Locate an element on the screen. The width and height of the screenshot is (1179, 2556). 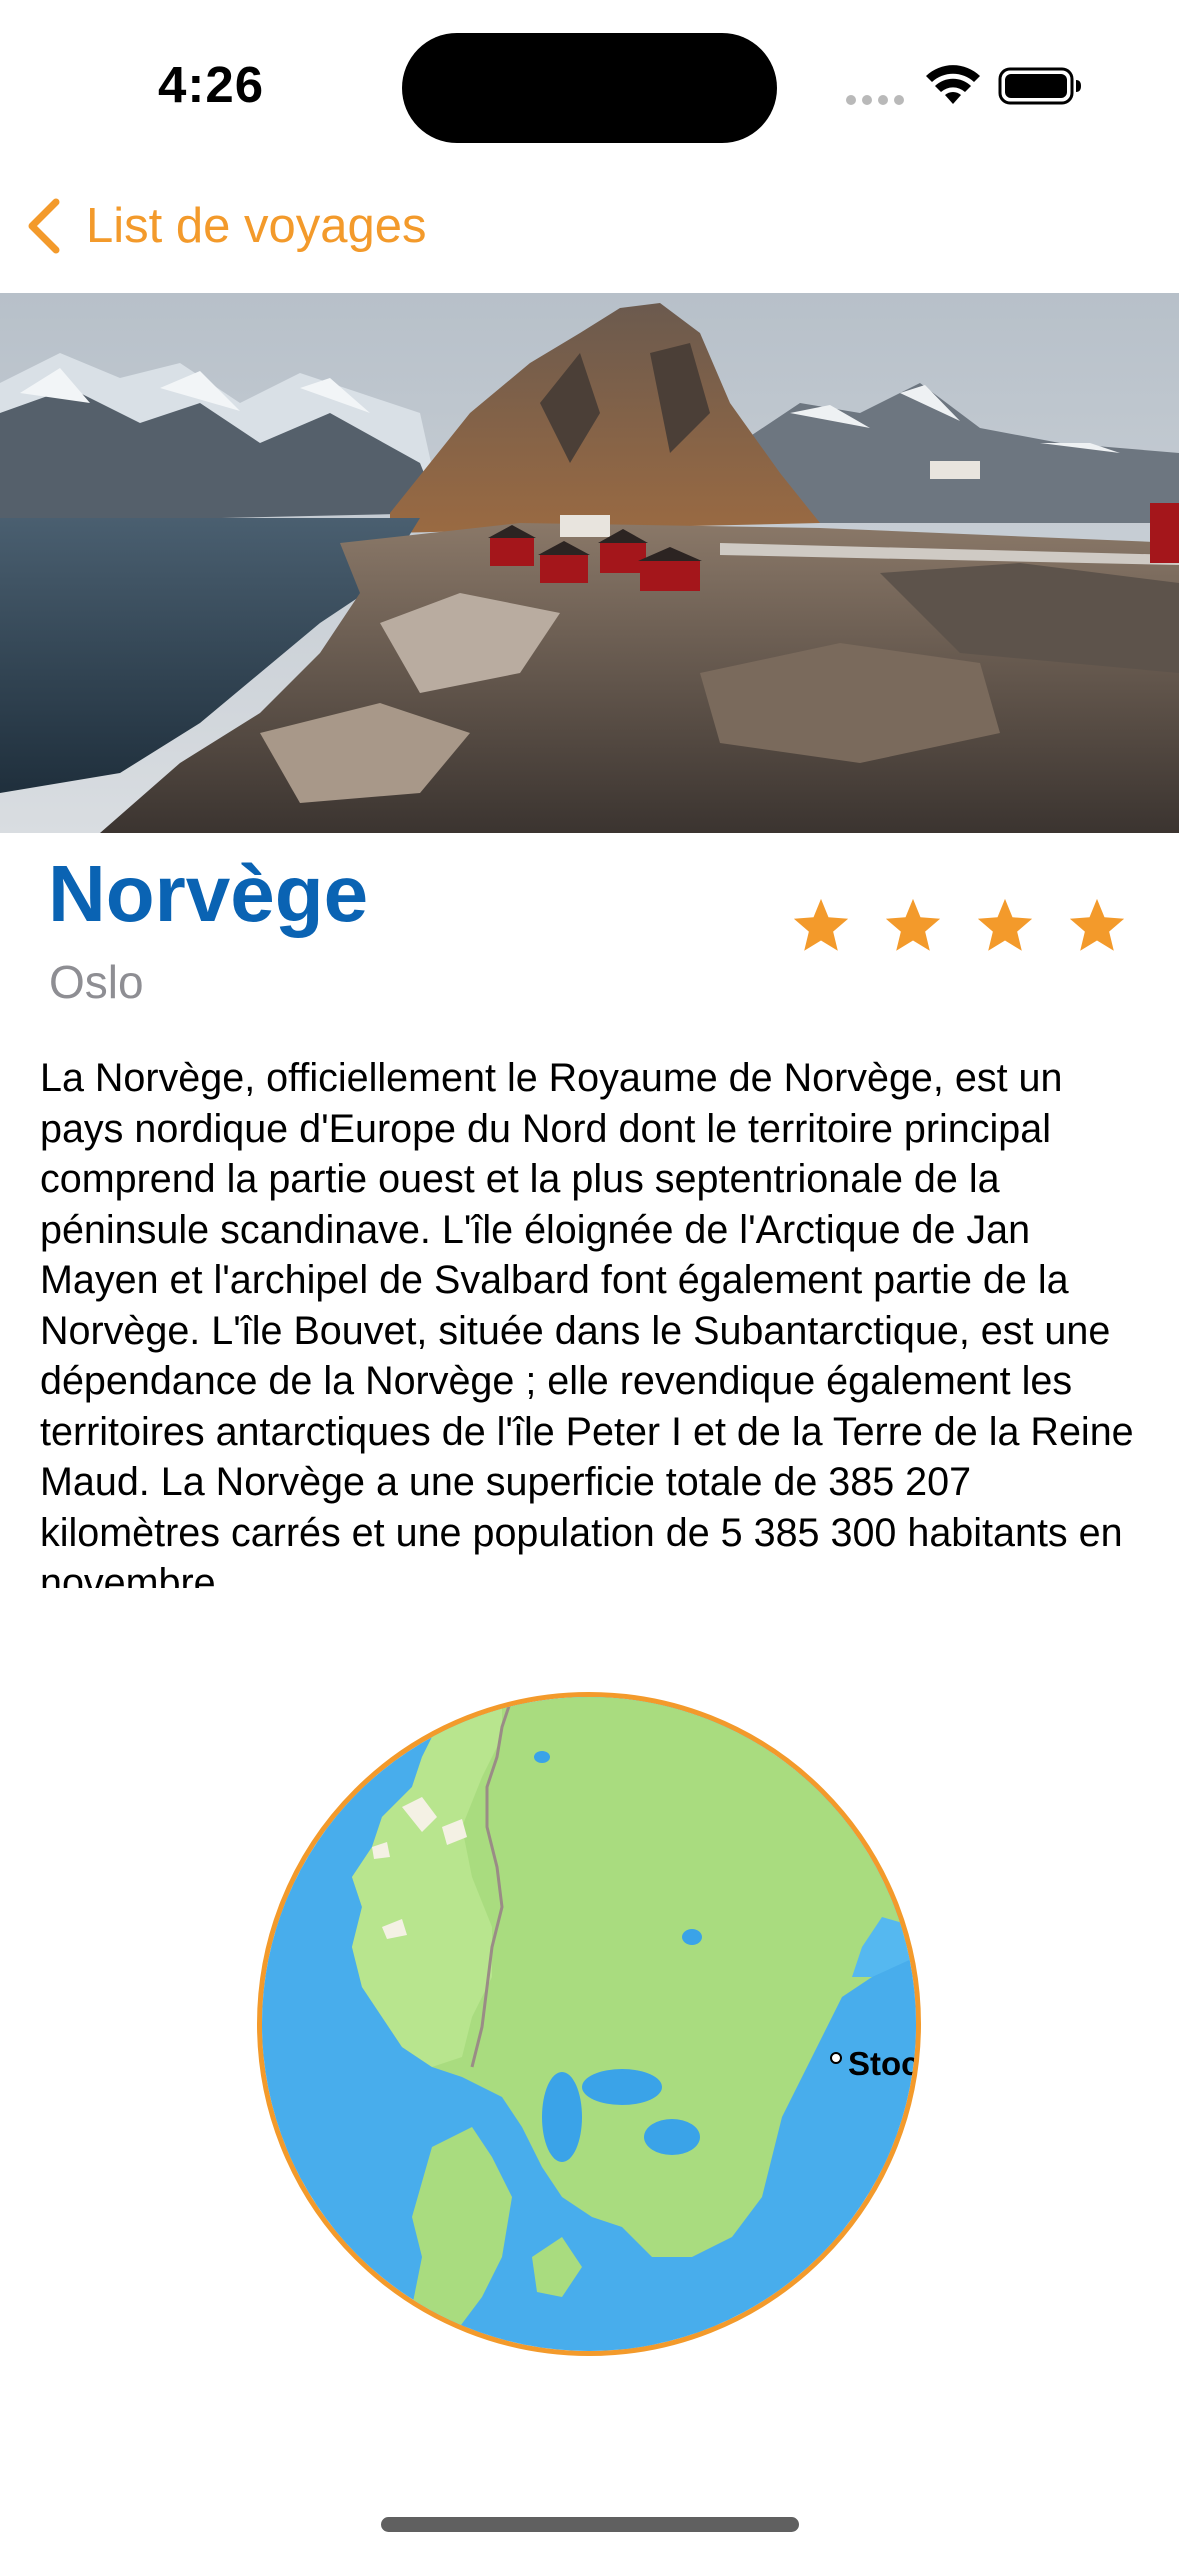
destination-title: Norvège is located at coordinates (208, 893).